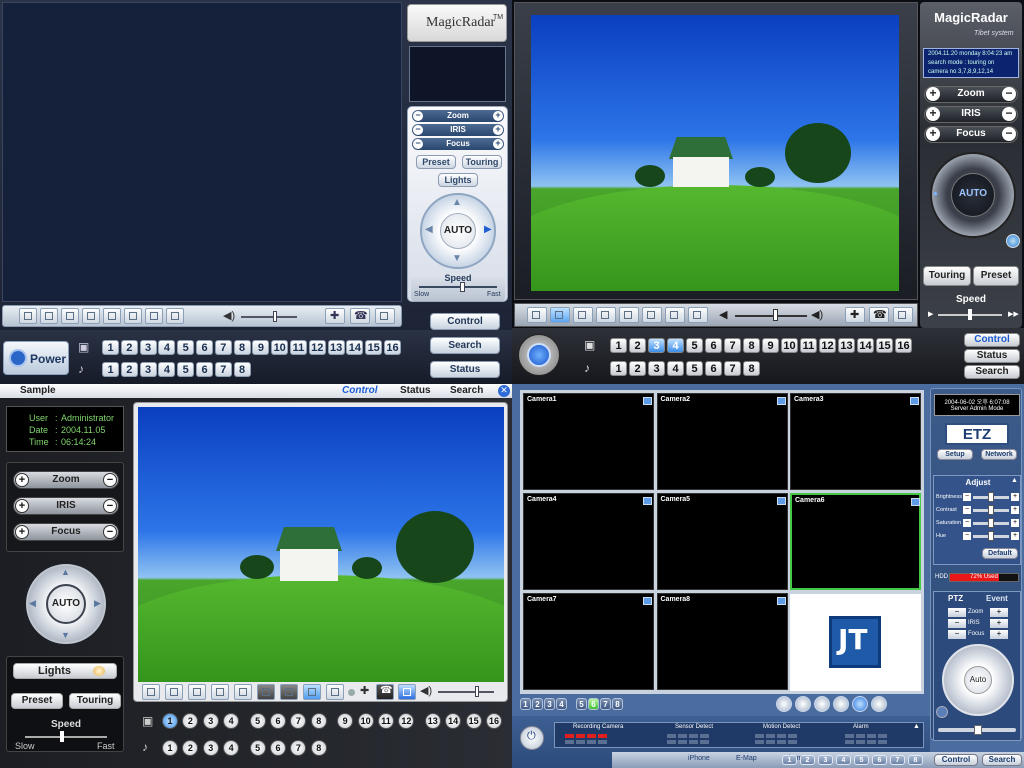 The width and height of the screenshot is (1024, 768). I want to click on q4-direction-pad: Auto, so click(978, 680).